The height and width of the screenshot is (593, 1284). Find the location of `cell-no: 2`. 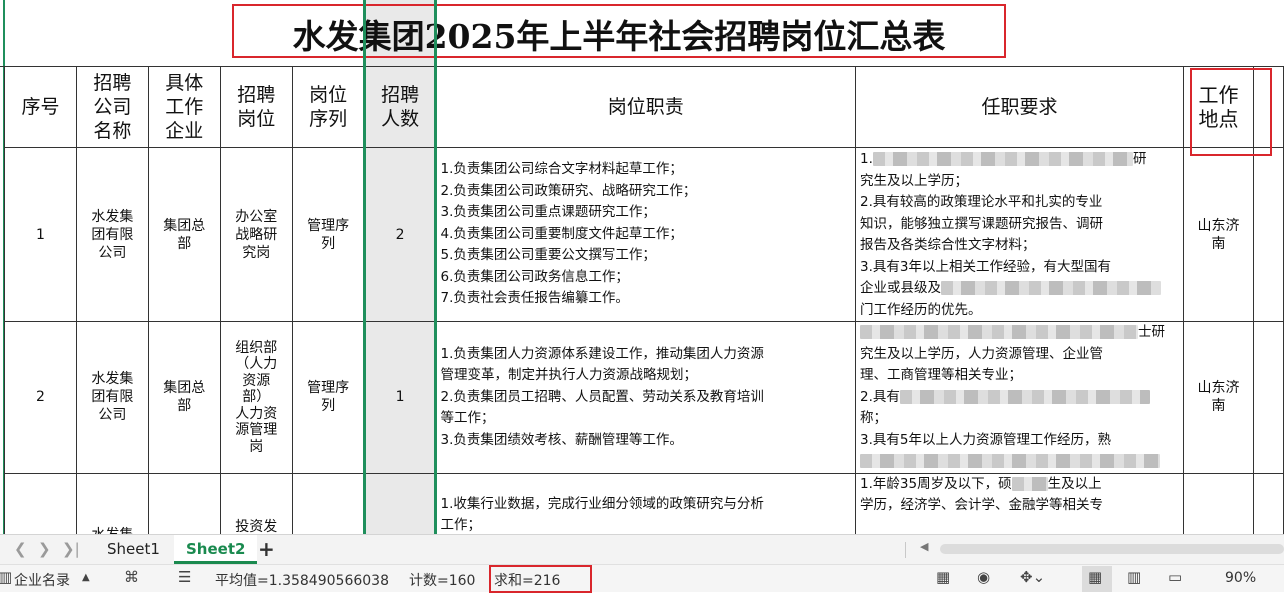

cell-no: 2 is located at coordinates (40, 397).